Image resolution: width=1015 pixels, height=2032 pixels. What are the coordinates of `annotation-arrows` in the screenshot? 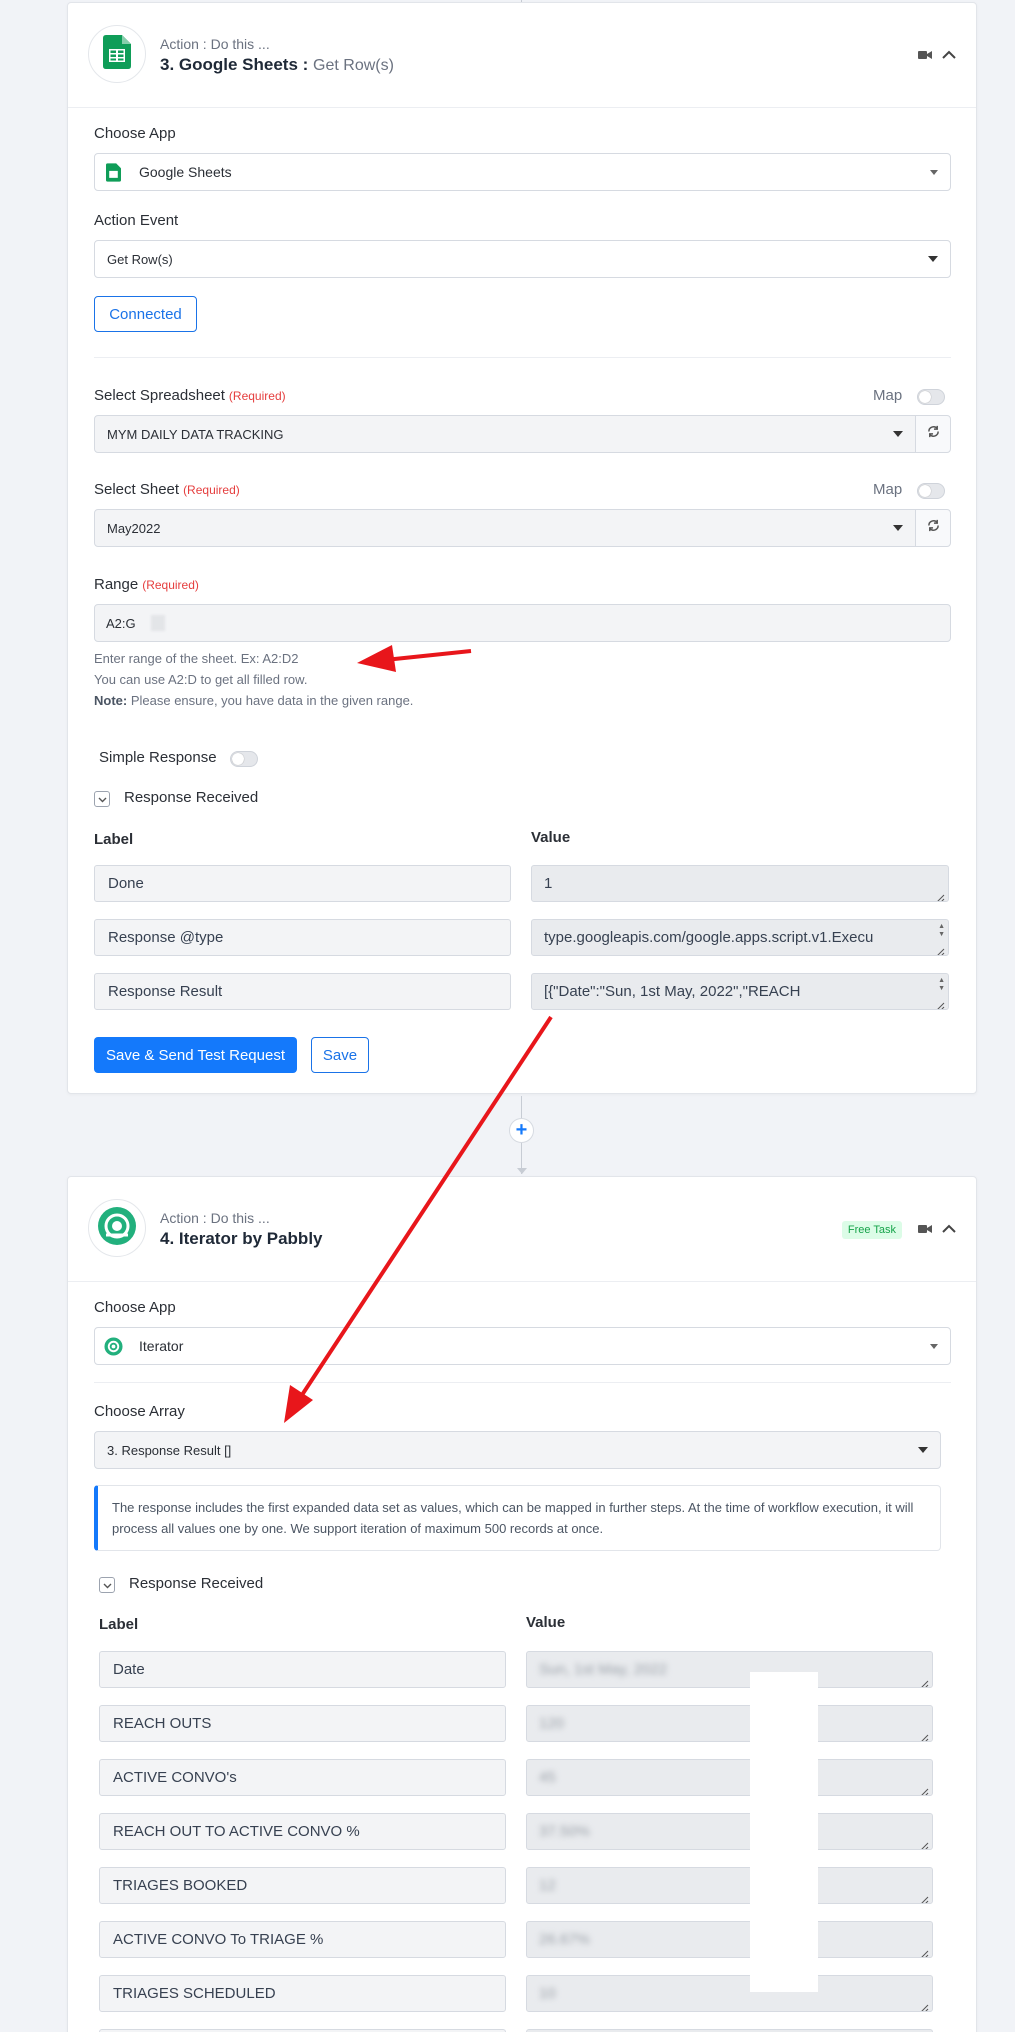 It's located at (418, 1034).